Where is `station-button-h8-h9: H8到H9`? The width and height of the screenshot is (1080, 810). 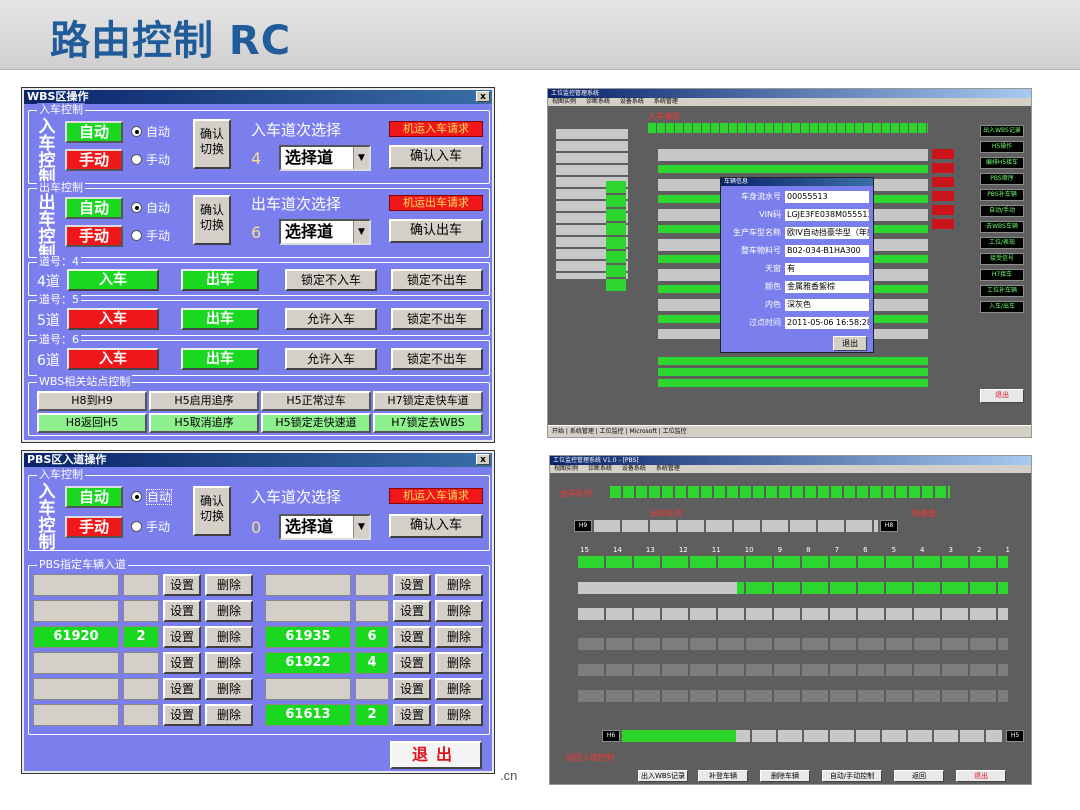
station-button-h8-h9: H8到H9 is located at coordinates (92, 401).